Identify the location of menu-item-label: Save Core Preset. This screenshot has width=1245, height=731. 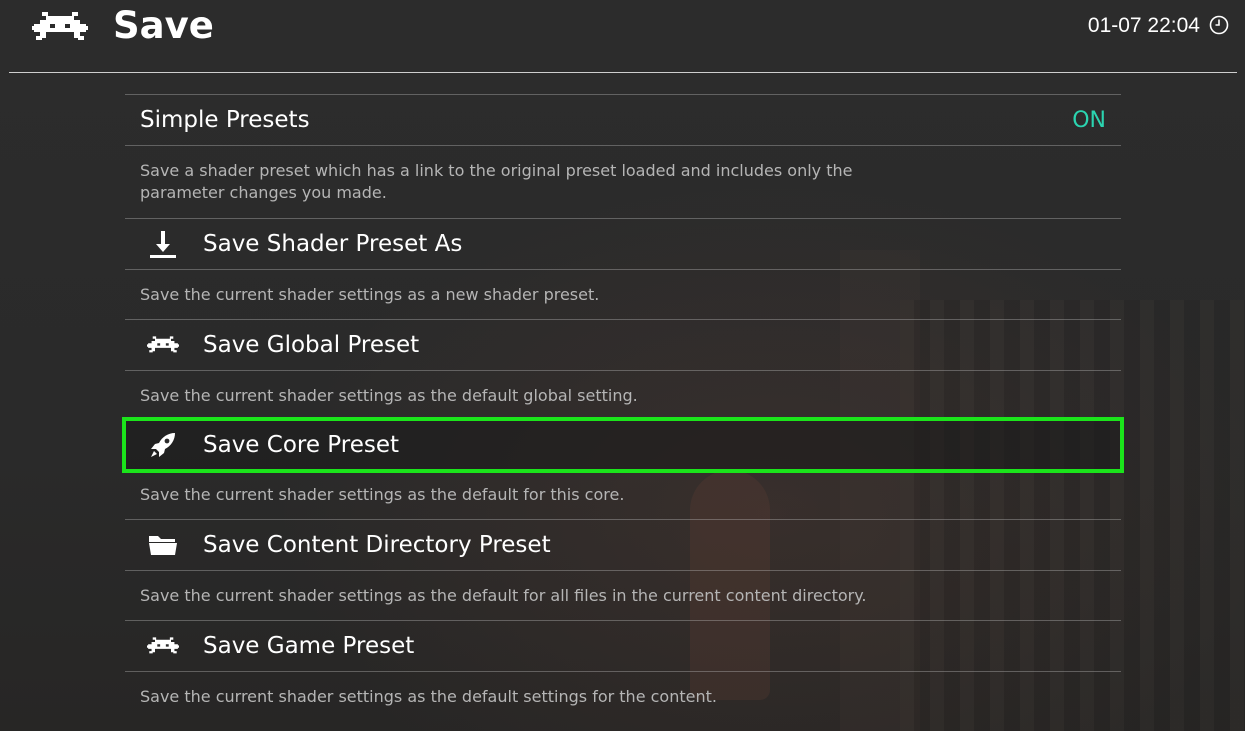
(301, 445).